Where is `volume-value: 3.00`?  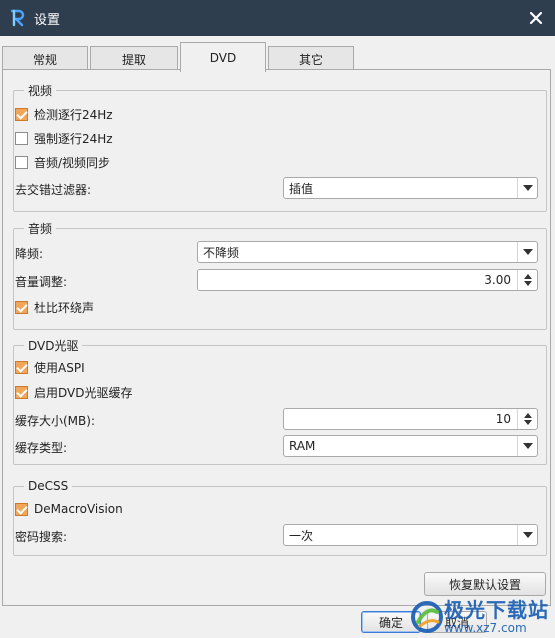
volume-value: 3.00 is located at coordinates (497, 280).